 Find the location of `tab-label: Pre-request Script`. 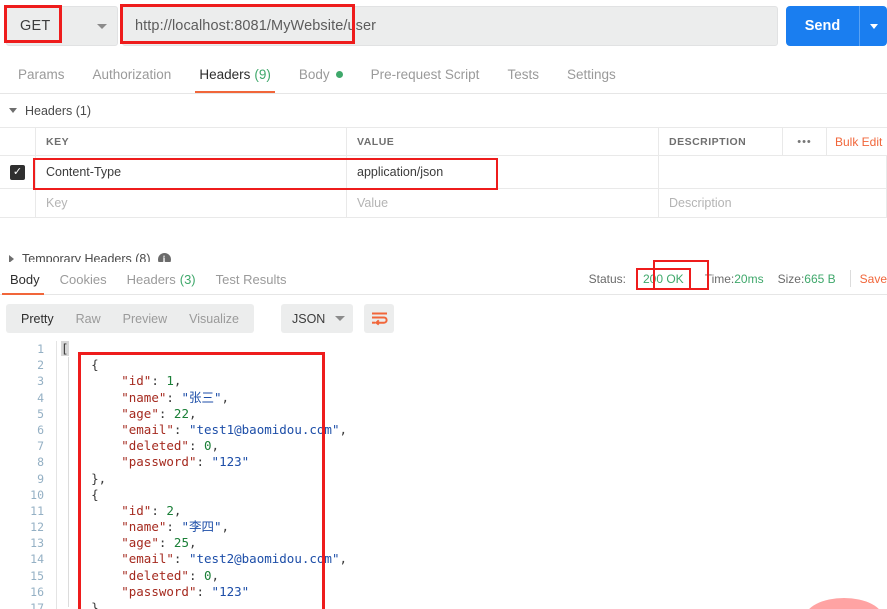

tab-label: Pre-request Script is located at coordinates (425, 74).